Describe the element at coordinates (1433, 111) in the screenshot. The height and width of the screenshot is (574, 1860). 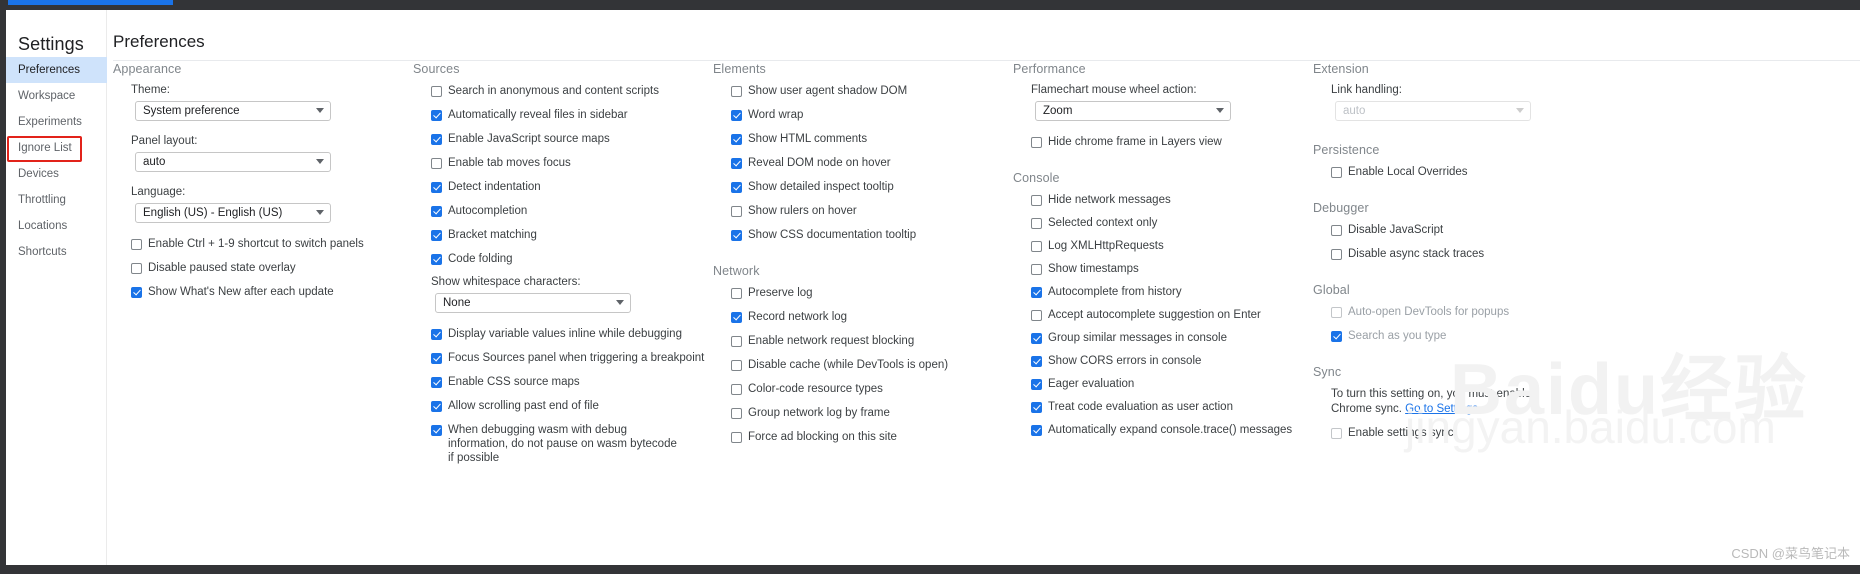
I see `link-handling-select: auto` at that location.